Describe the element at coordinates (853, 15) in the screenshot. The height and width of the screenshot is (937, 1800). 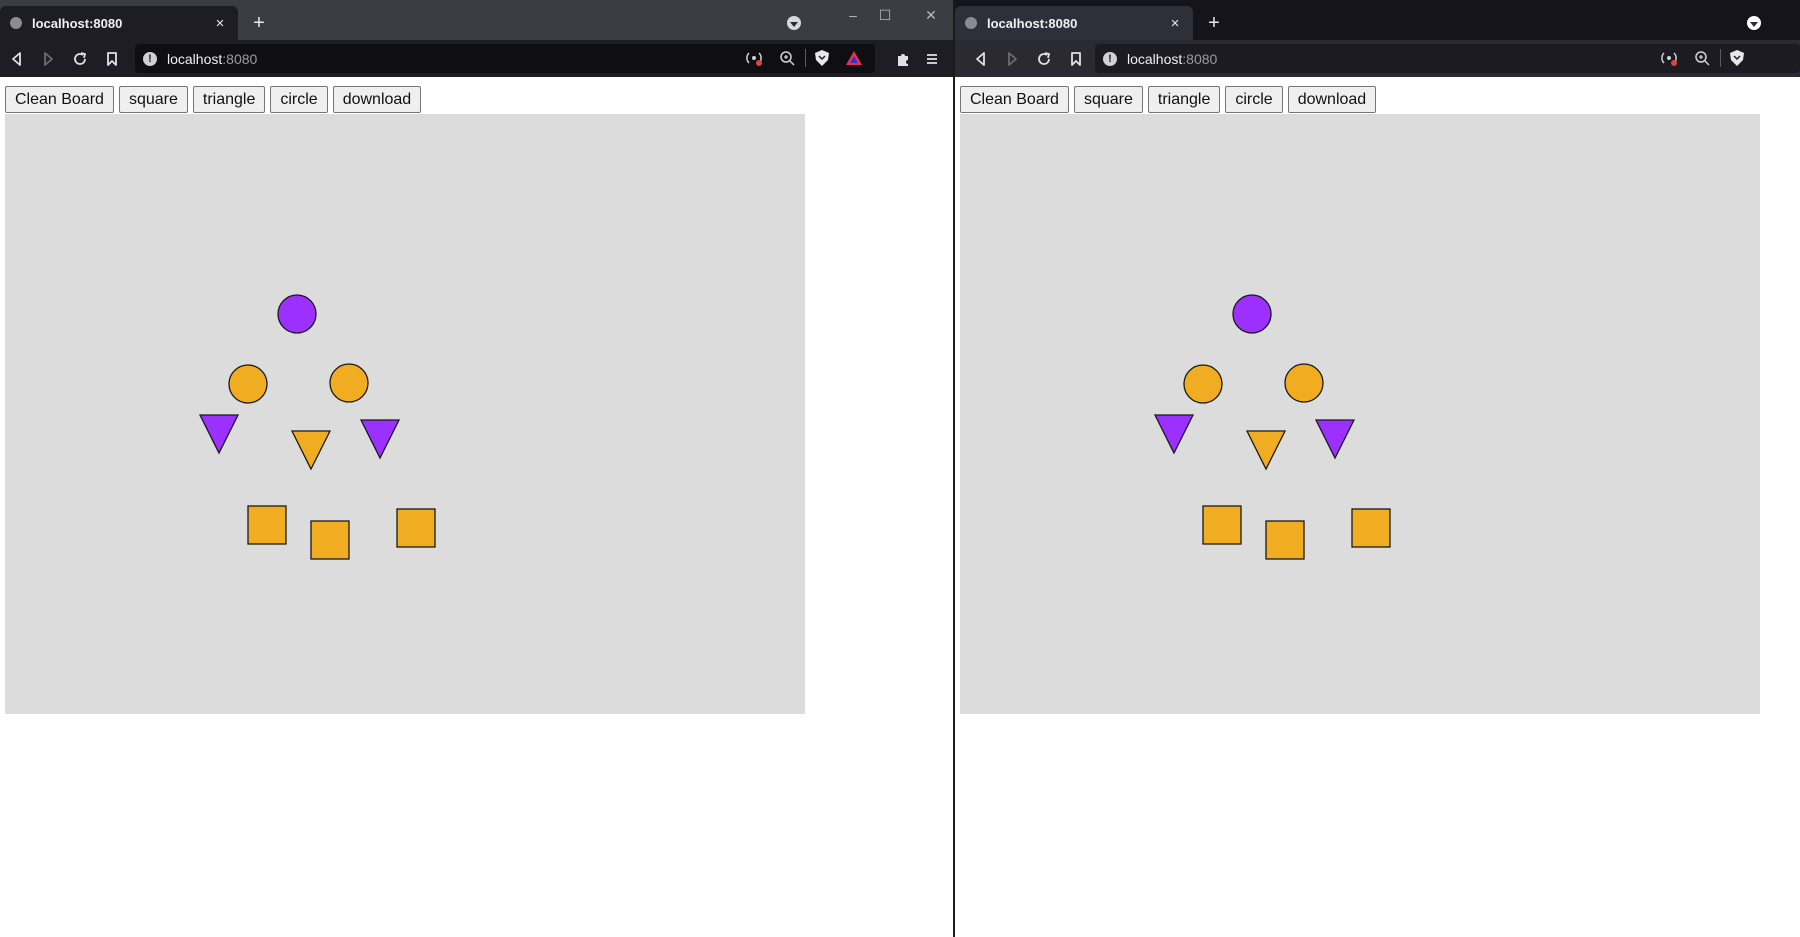
I see `minimize-button: –` at that location.